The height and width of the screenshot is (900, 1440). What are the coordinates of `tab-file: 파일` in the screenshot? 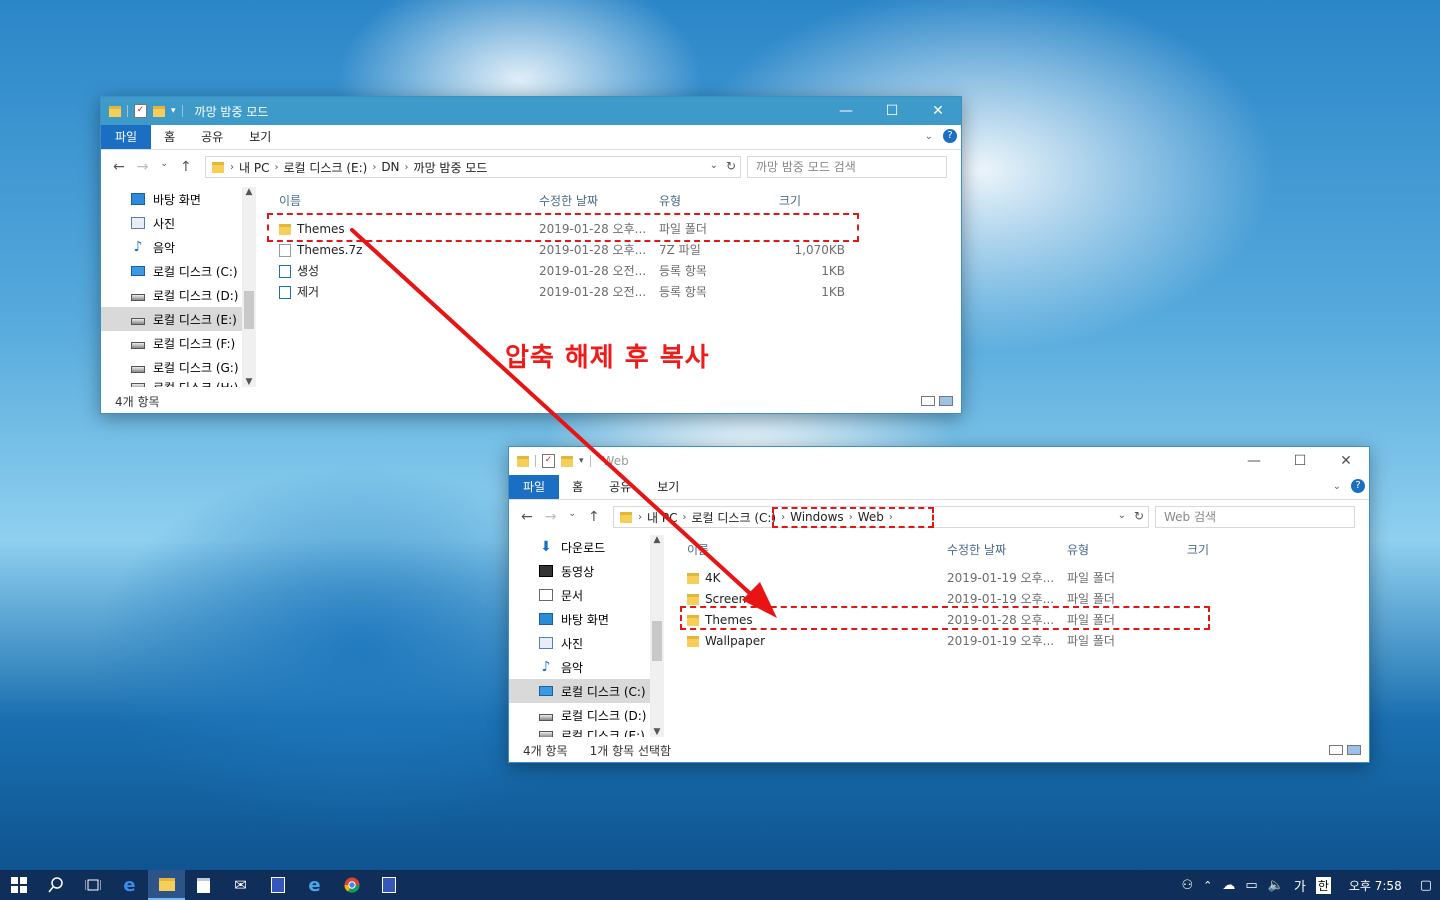 It's located at (126, 137).